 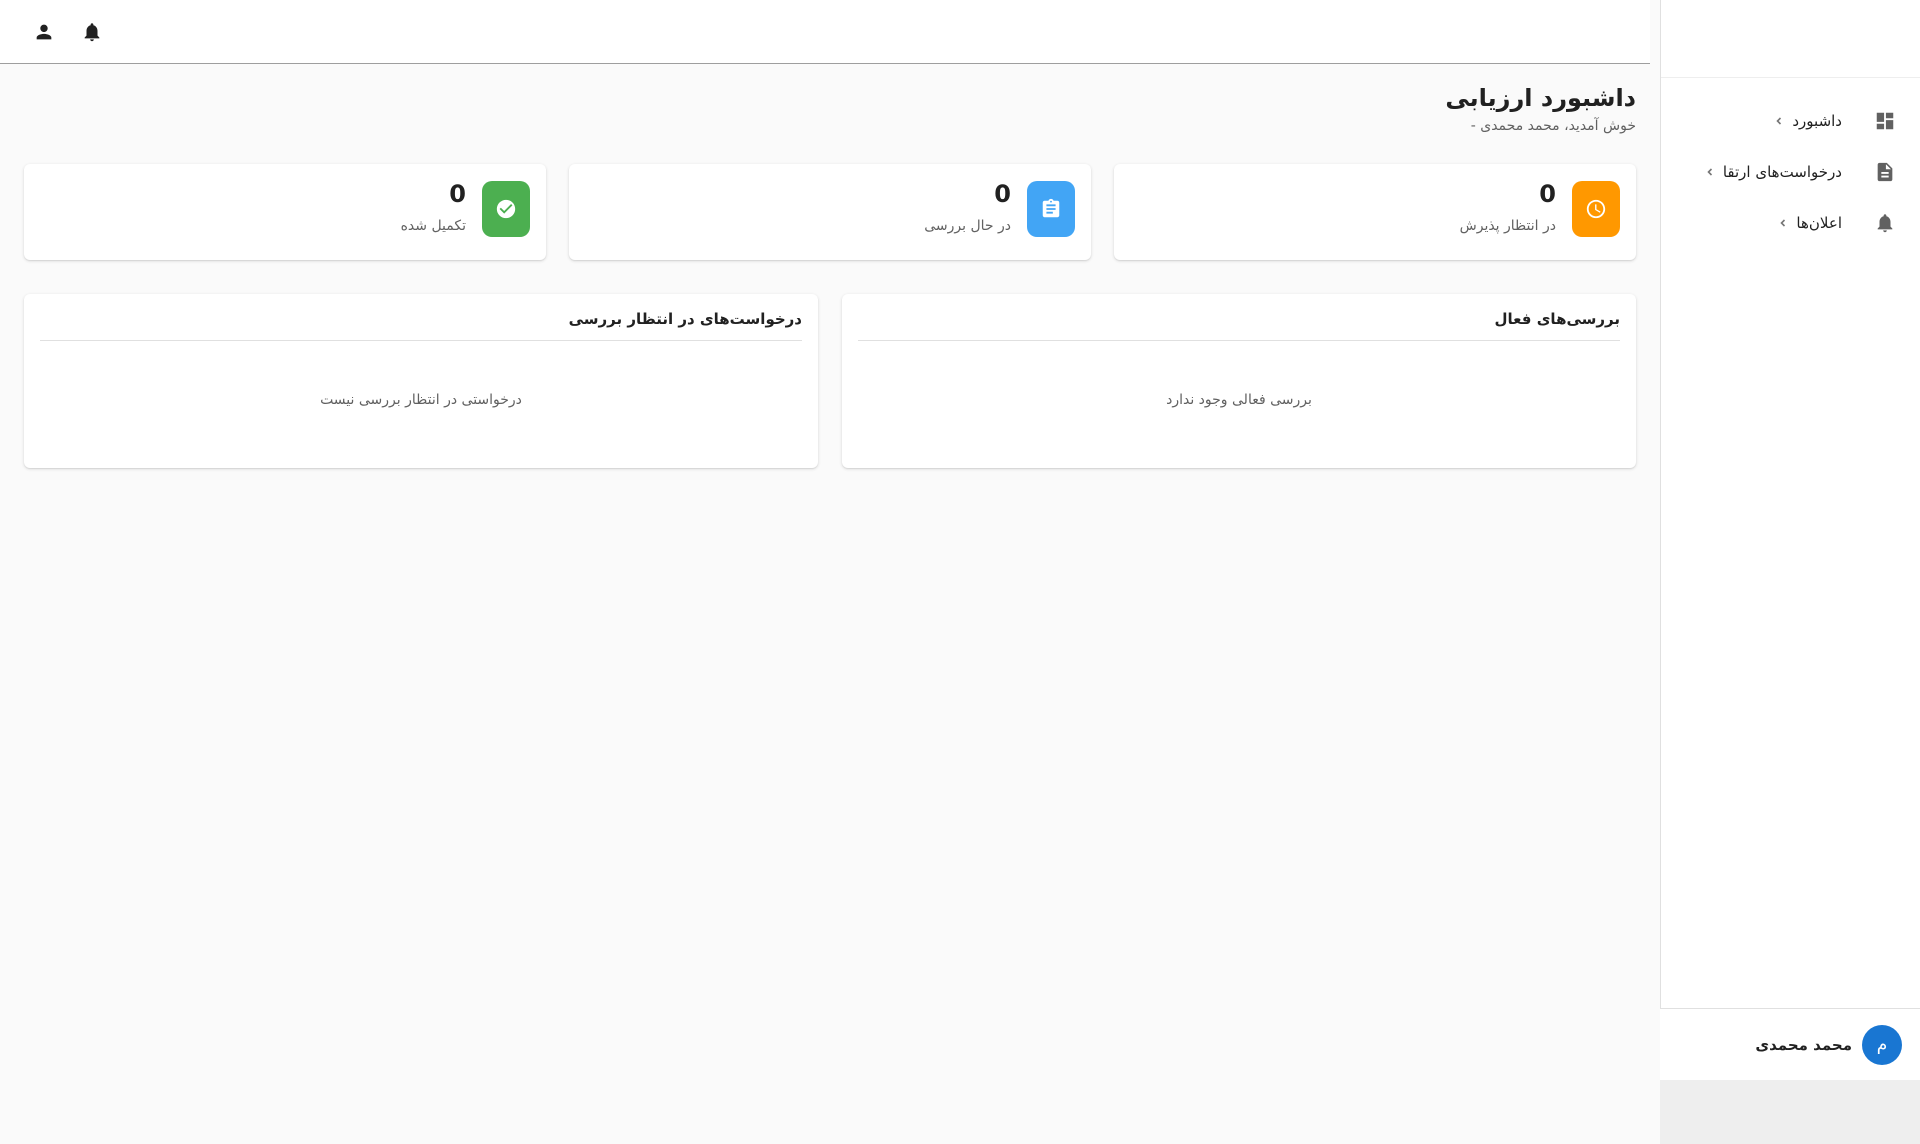 What do you see at coordinates (967, 226) in the screenshot?
I see `stat-label: در حال بررسی` at bounding box center [967, 226].